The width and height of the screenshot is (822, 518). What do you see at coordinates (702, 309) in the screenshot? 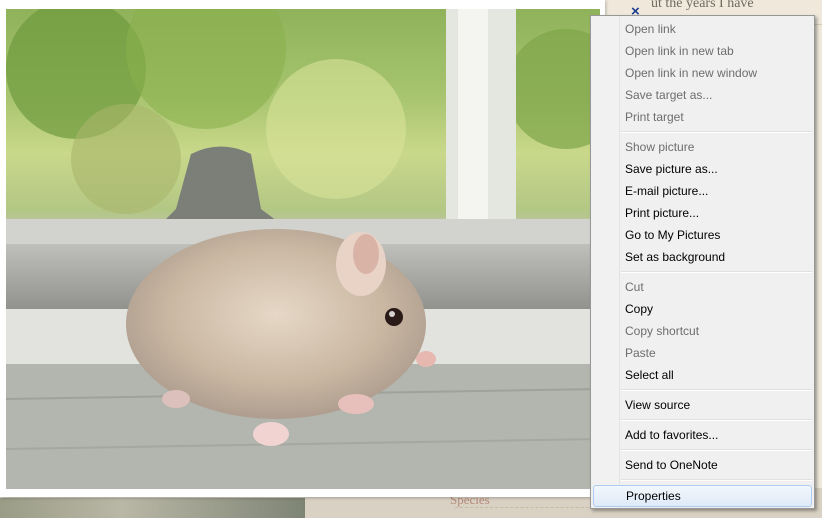
I see `menu-item-copy: Copy` at bounding box center [702, 309].